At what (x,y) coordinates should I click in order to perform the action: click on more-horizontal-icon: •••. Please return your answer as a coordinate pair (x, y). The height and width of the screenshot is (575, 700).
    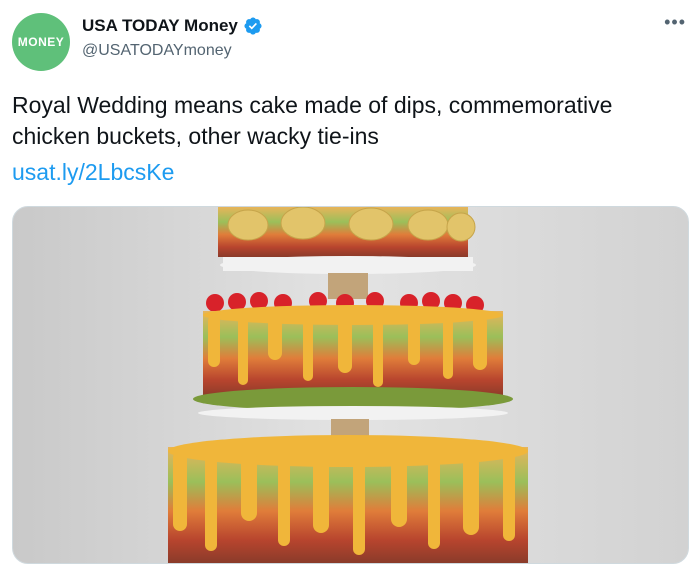
    Looking at the image, I should click on (675, 22).